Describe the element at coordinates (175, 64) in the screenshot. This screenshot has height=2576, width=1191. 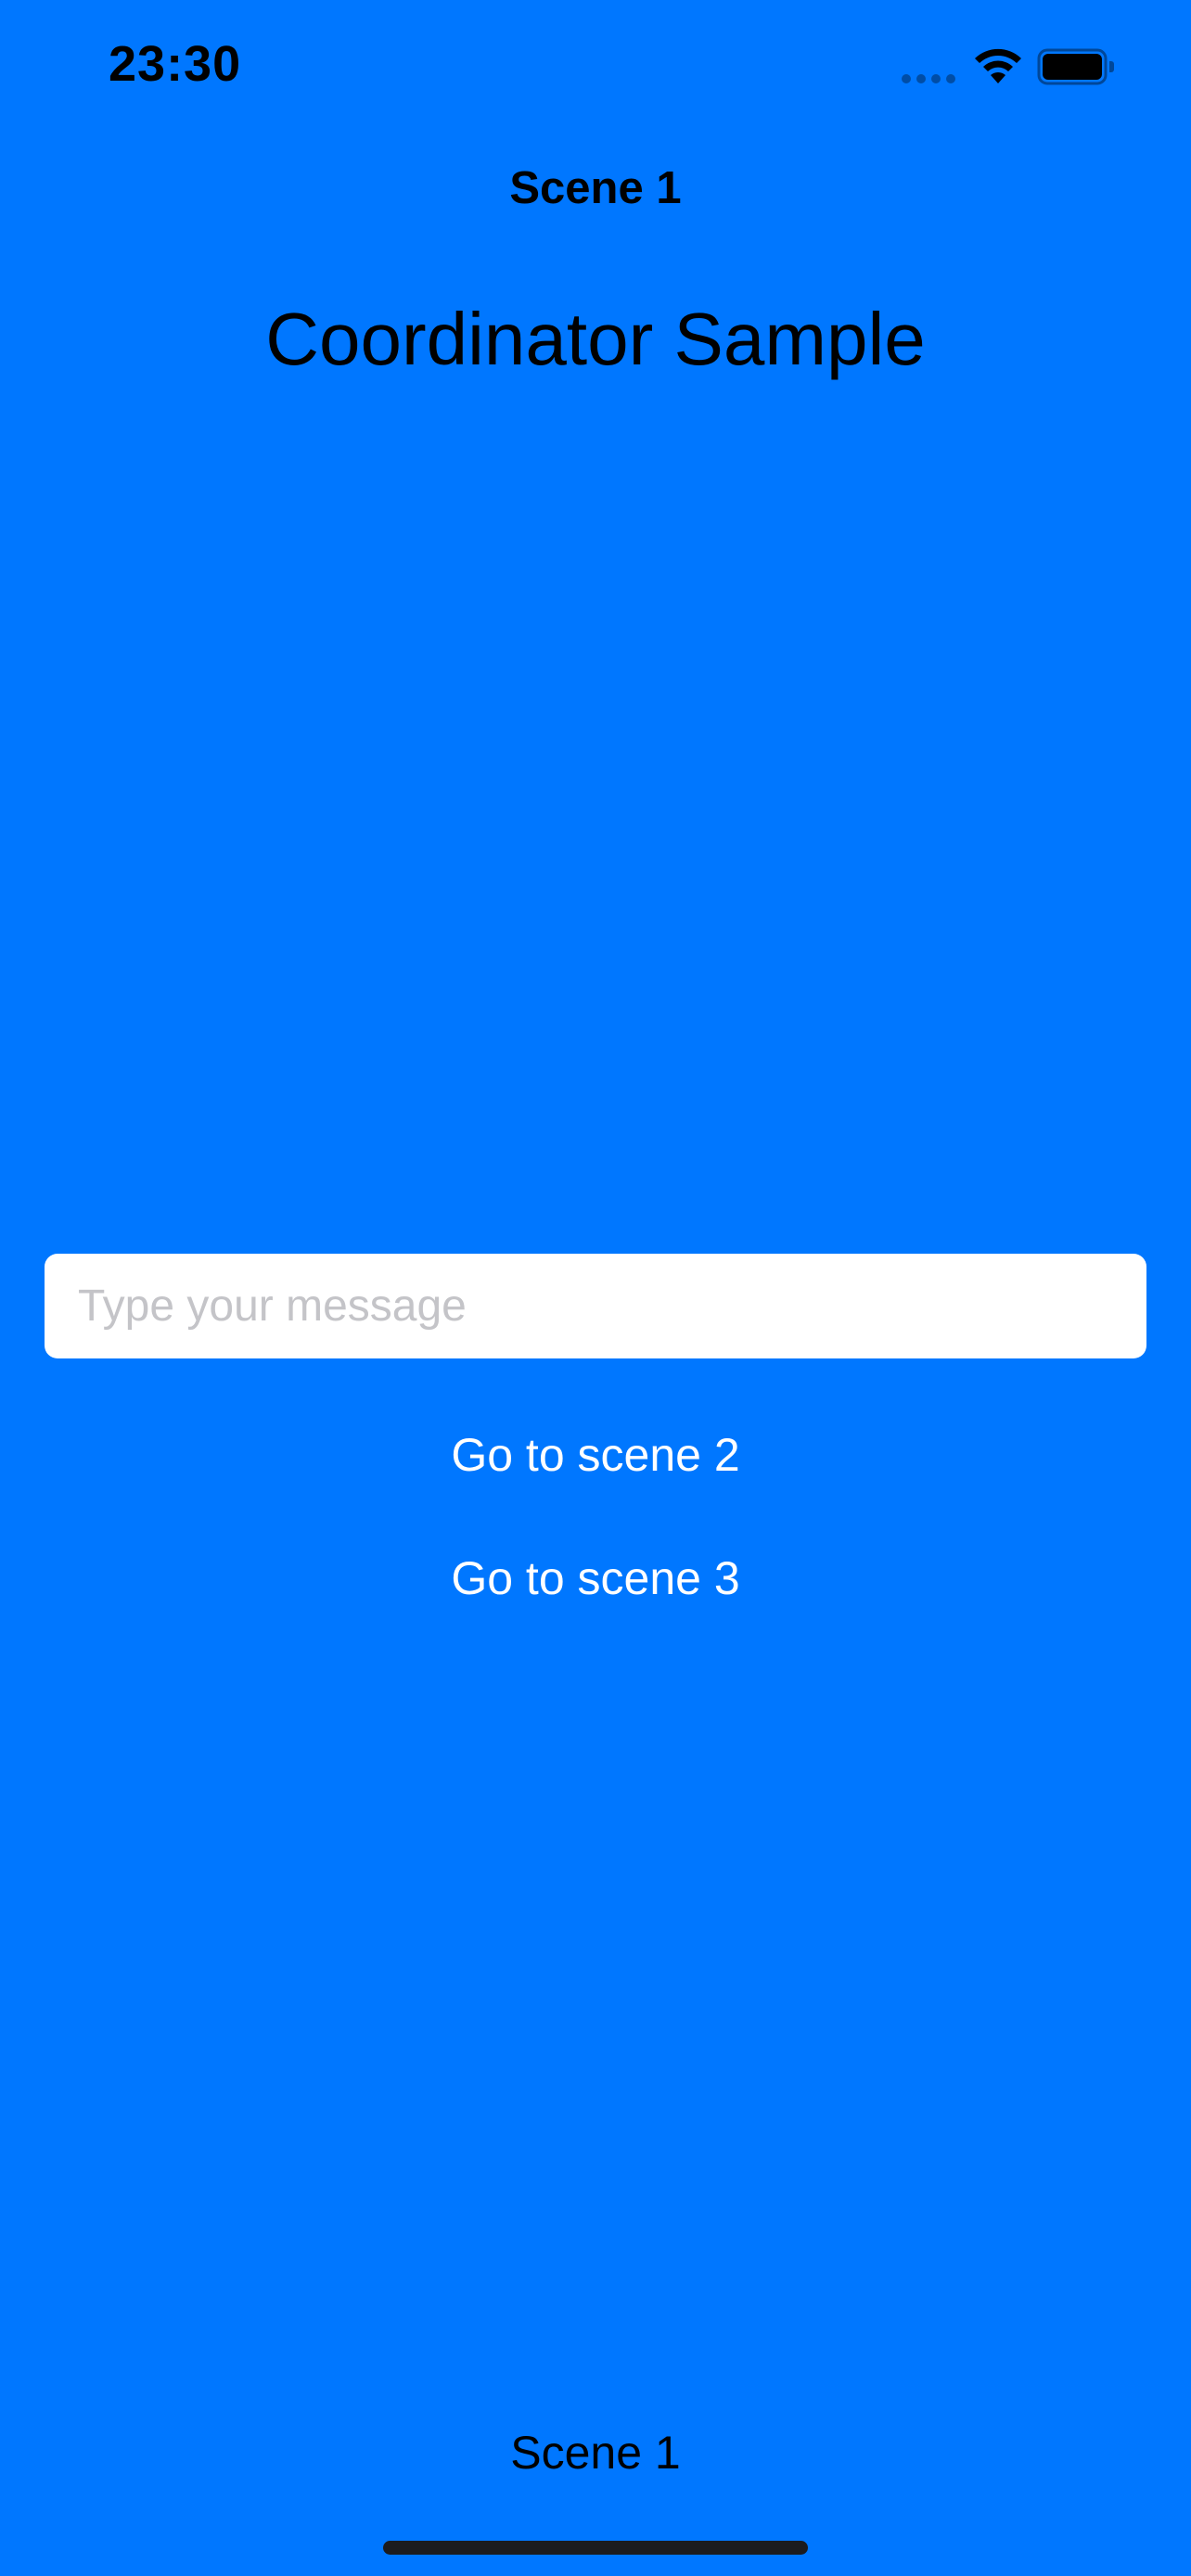
I see `status-time: 23:30` at that location.